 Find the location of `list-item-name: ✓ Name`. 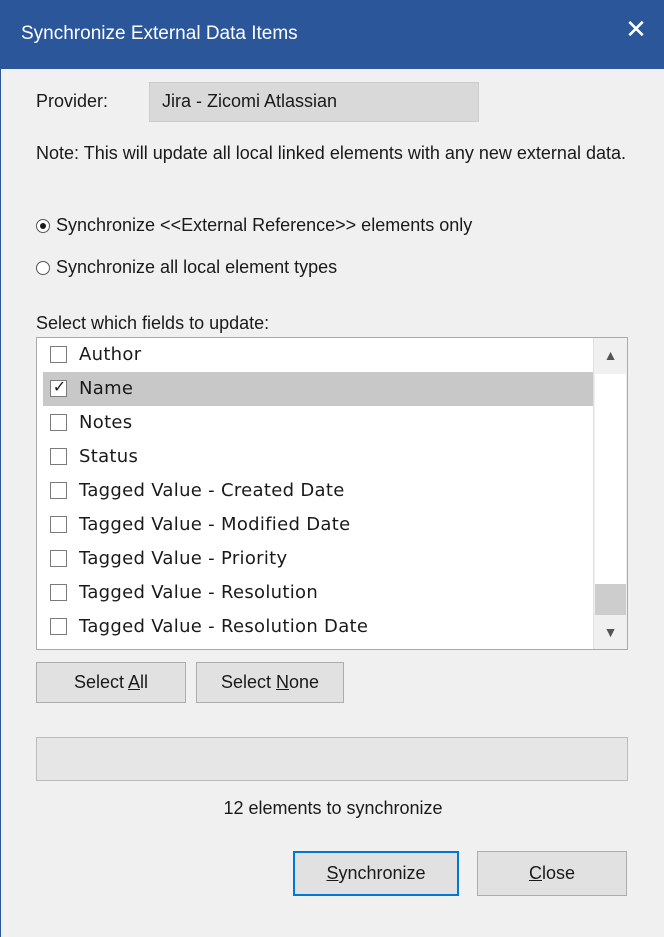

list-item-name: ✓ Name is located at coordinates (318, 389).